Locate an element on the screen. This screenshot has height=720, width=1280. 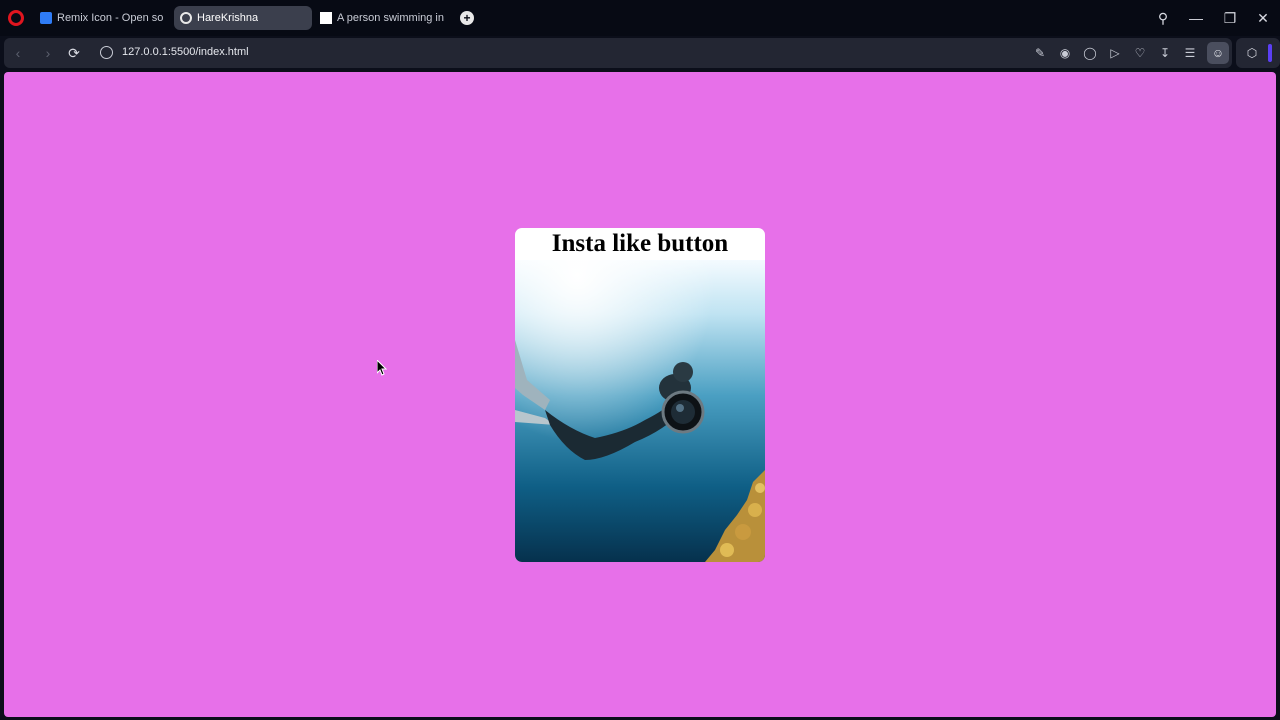
card-title: Insta like button is located at coordinates (640, 243).